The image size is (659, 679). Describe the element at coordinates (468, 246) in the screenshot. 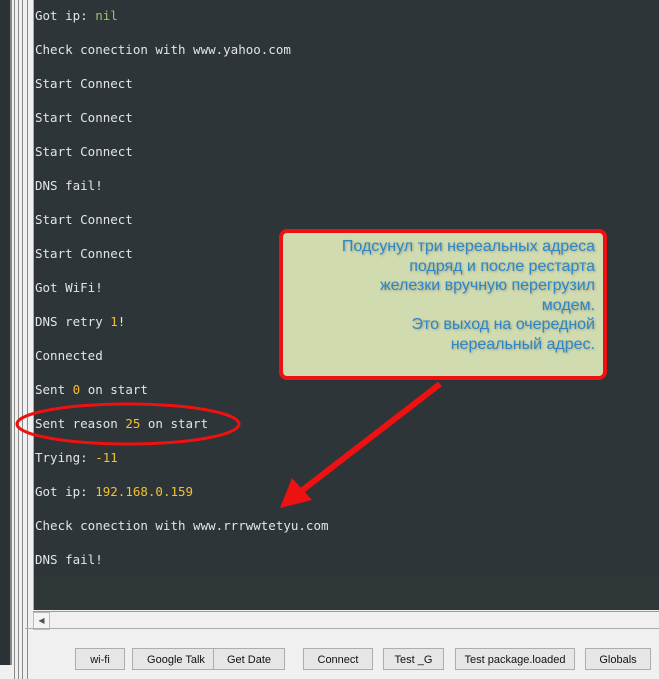

I see `callout-line: Подсунул три нереальных адреса` at that location.